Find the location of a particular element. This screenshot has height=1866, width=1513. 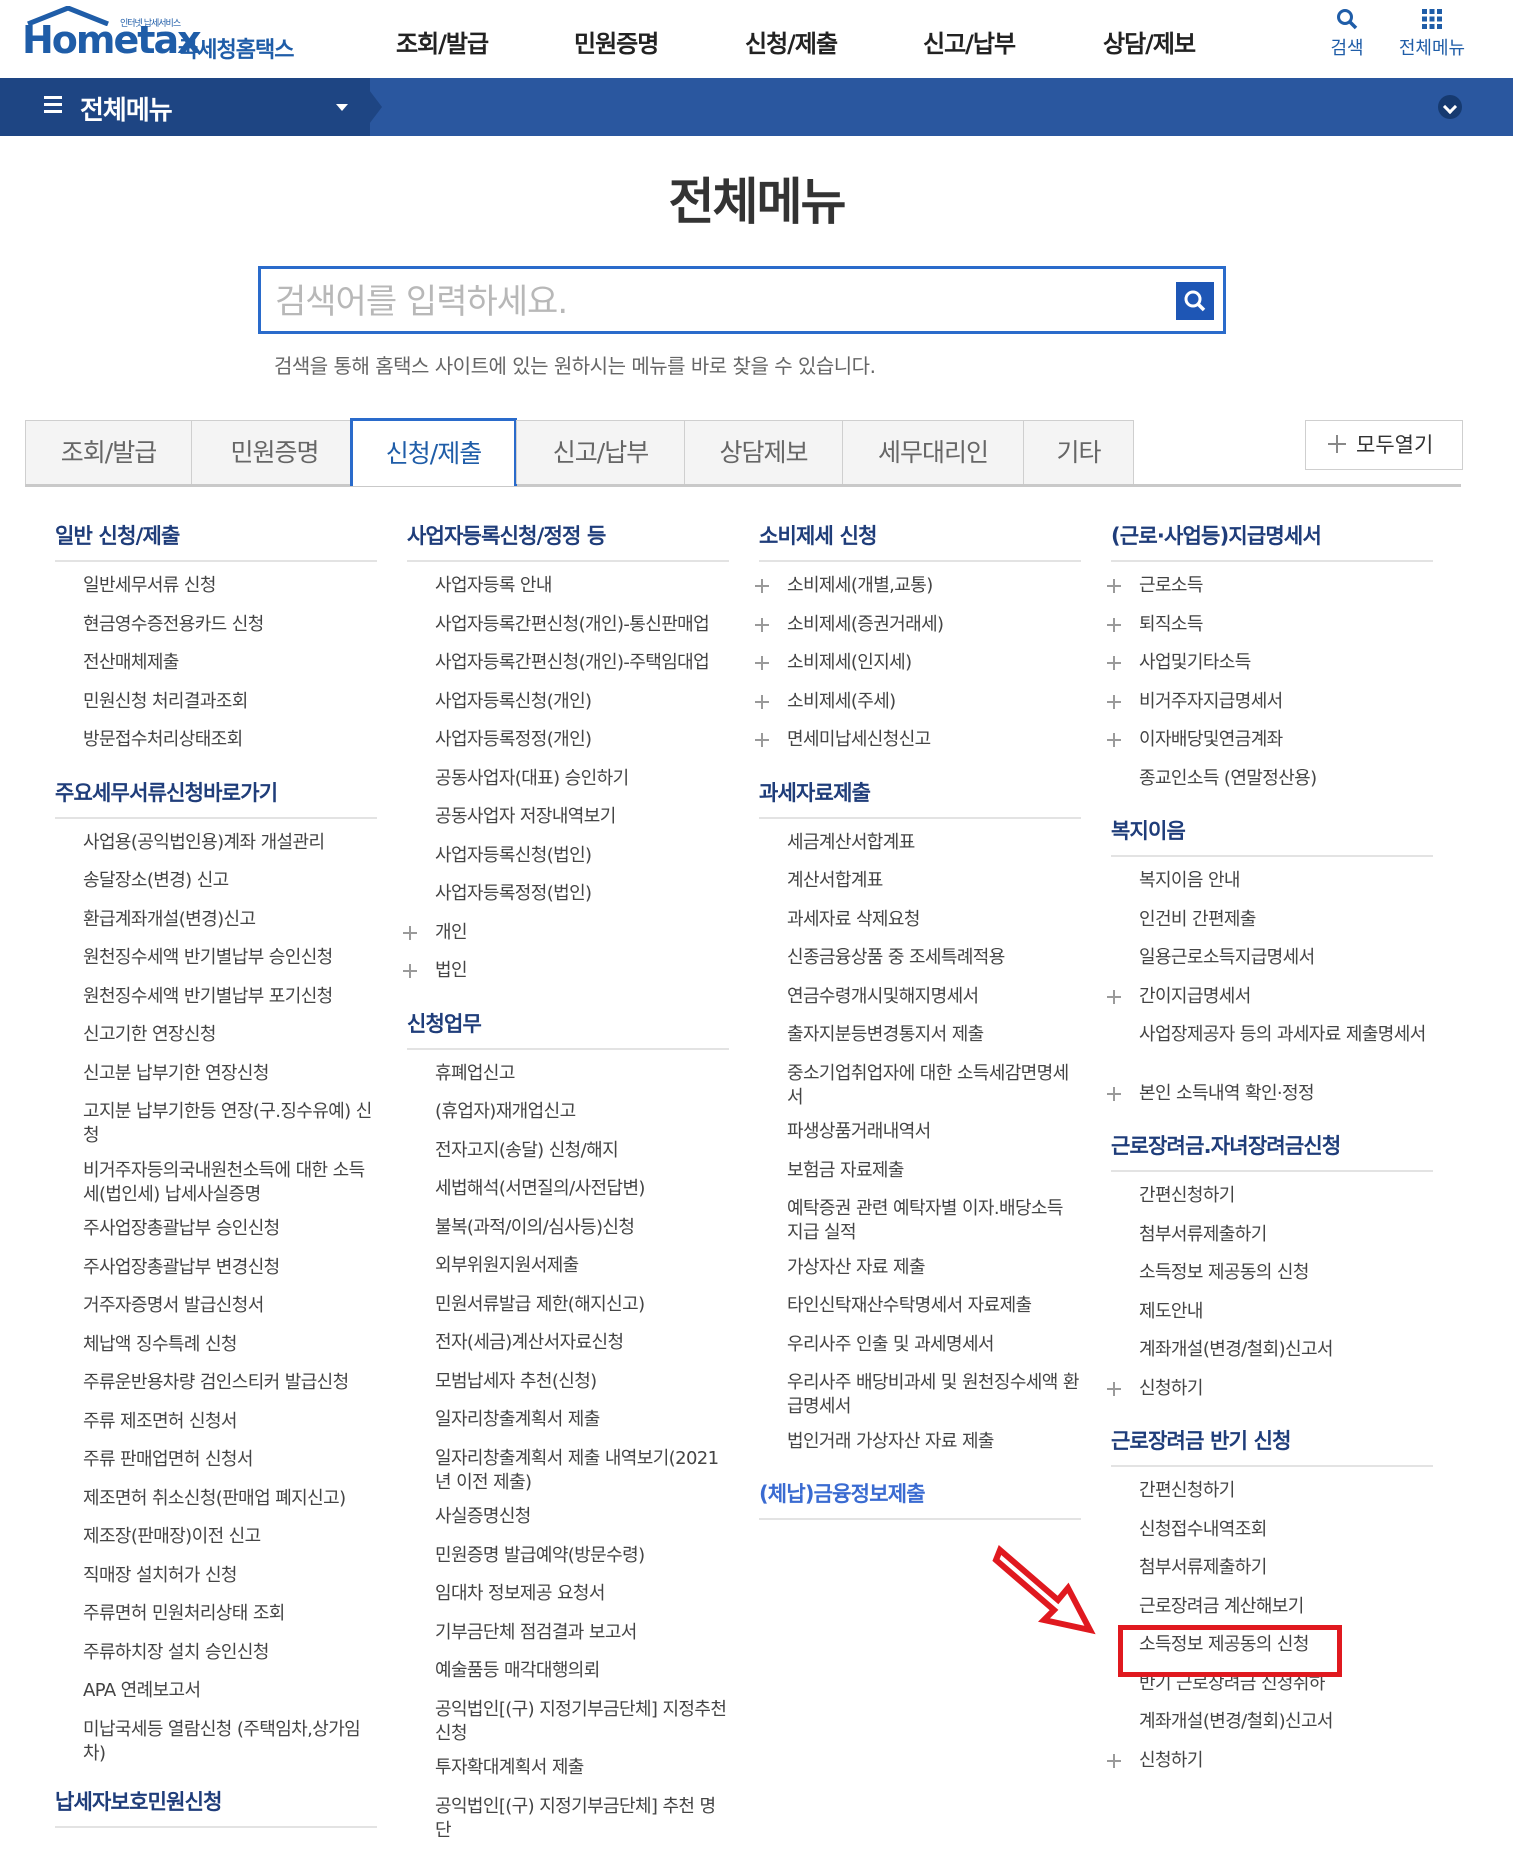

section-title: 근로장려금 반기 신청 is located at coordinates (1201, 1440).